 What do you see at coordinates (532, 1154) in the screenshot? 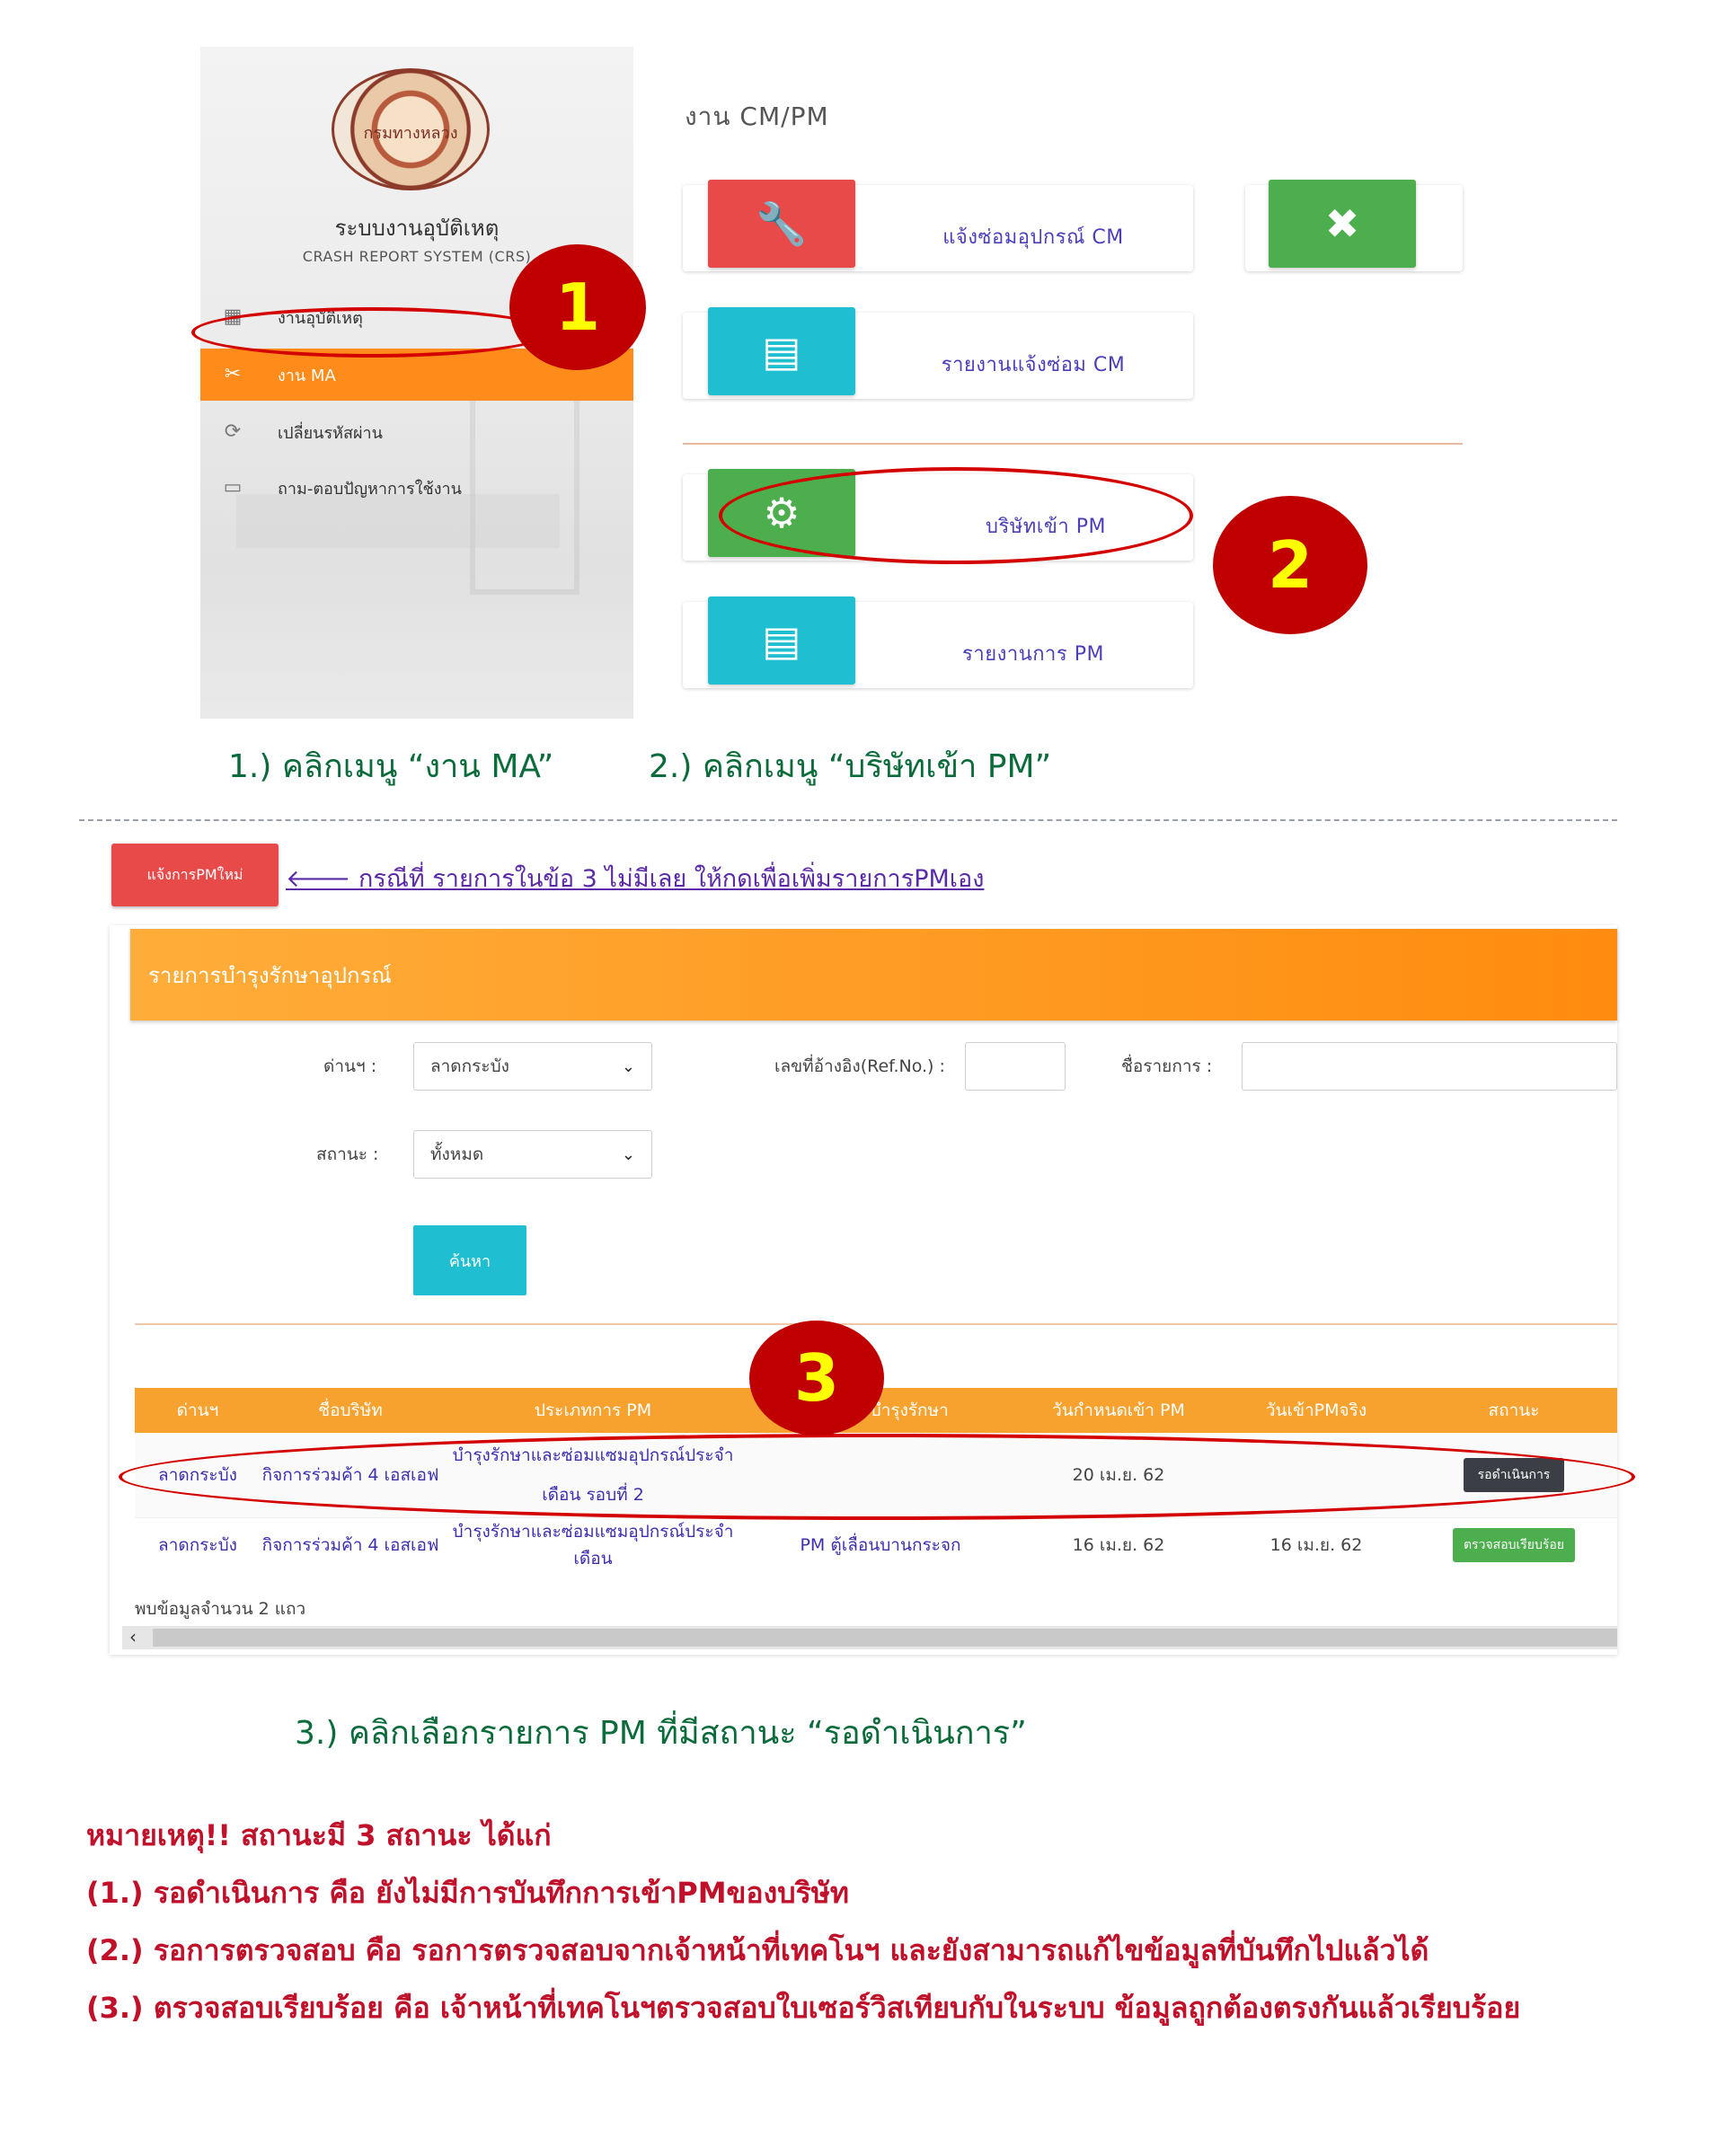
I see `status-select: ทั้งหมด ⌄` at bounding box center [532, 1154].